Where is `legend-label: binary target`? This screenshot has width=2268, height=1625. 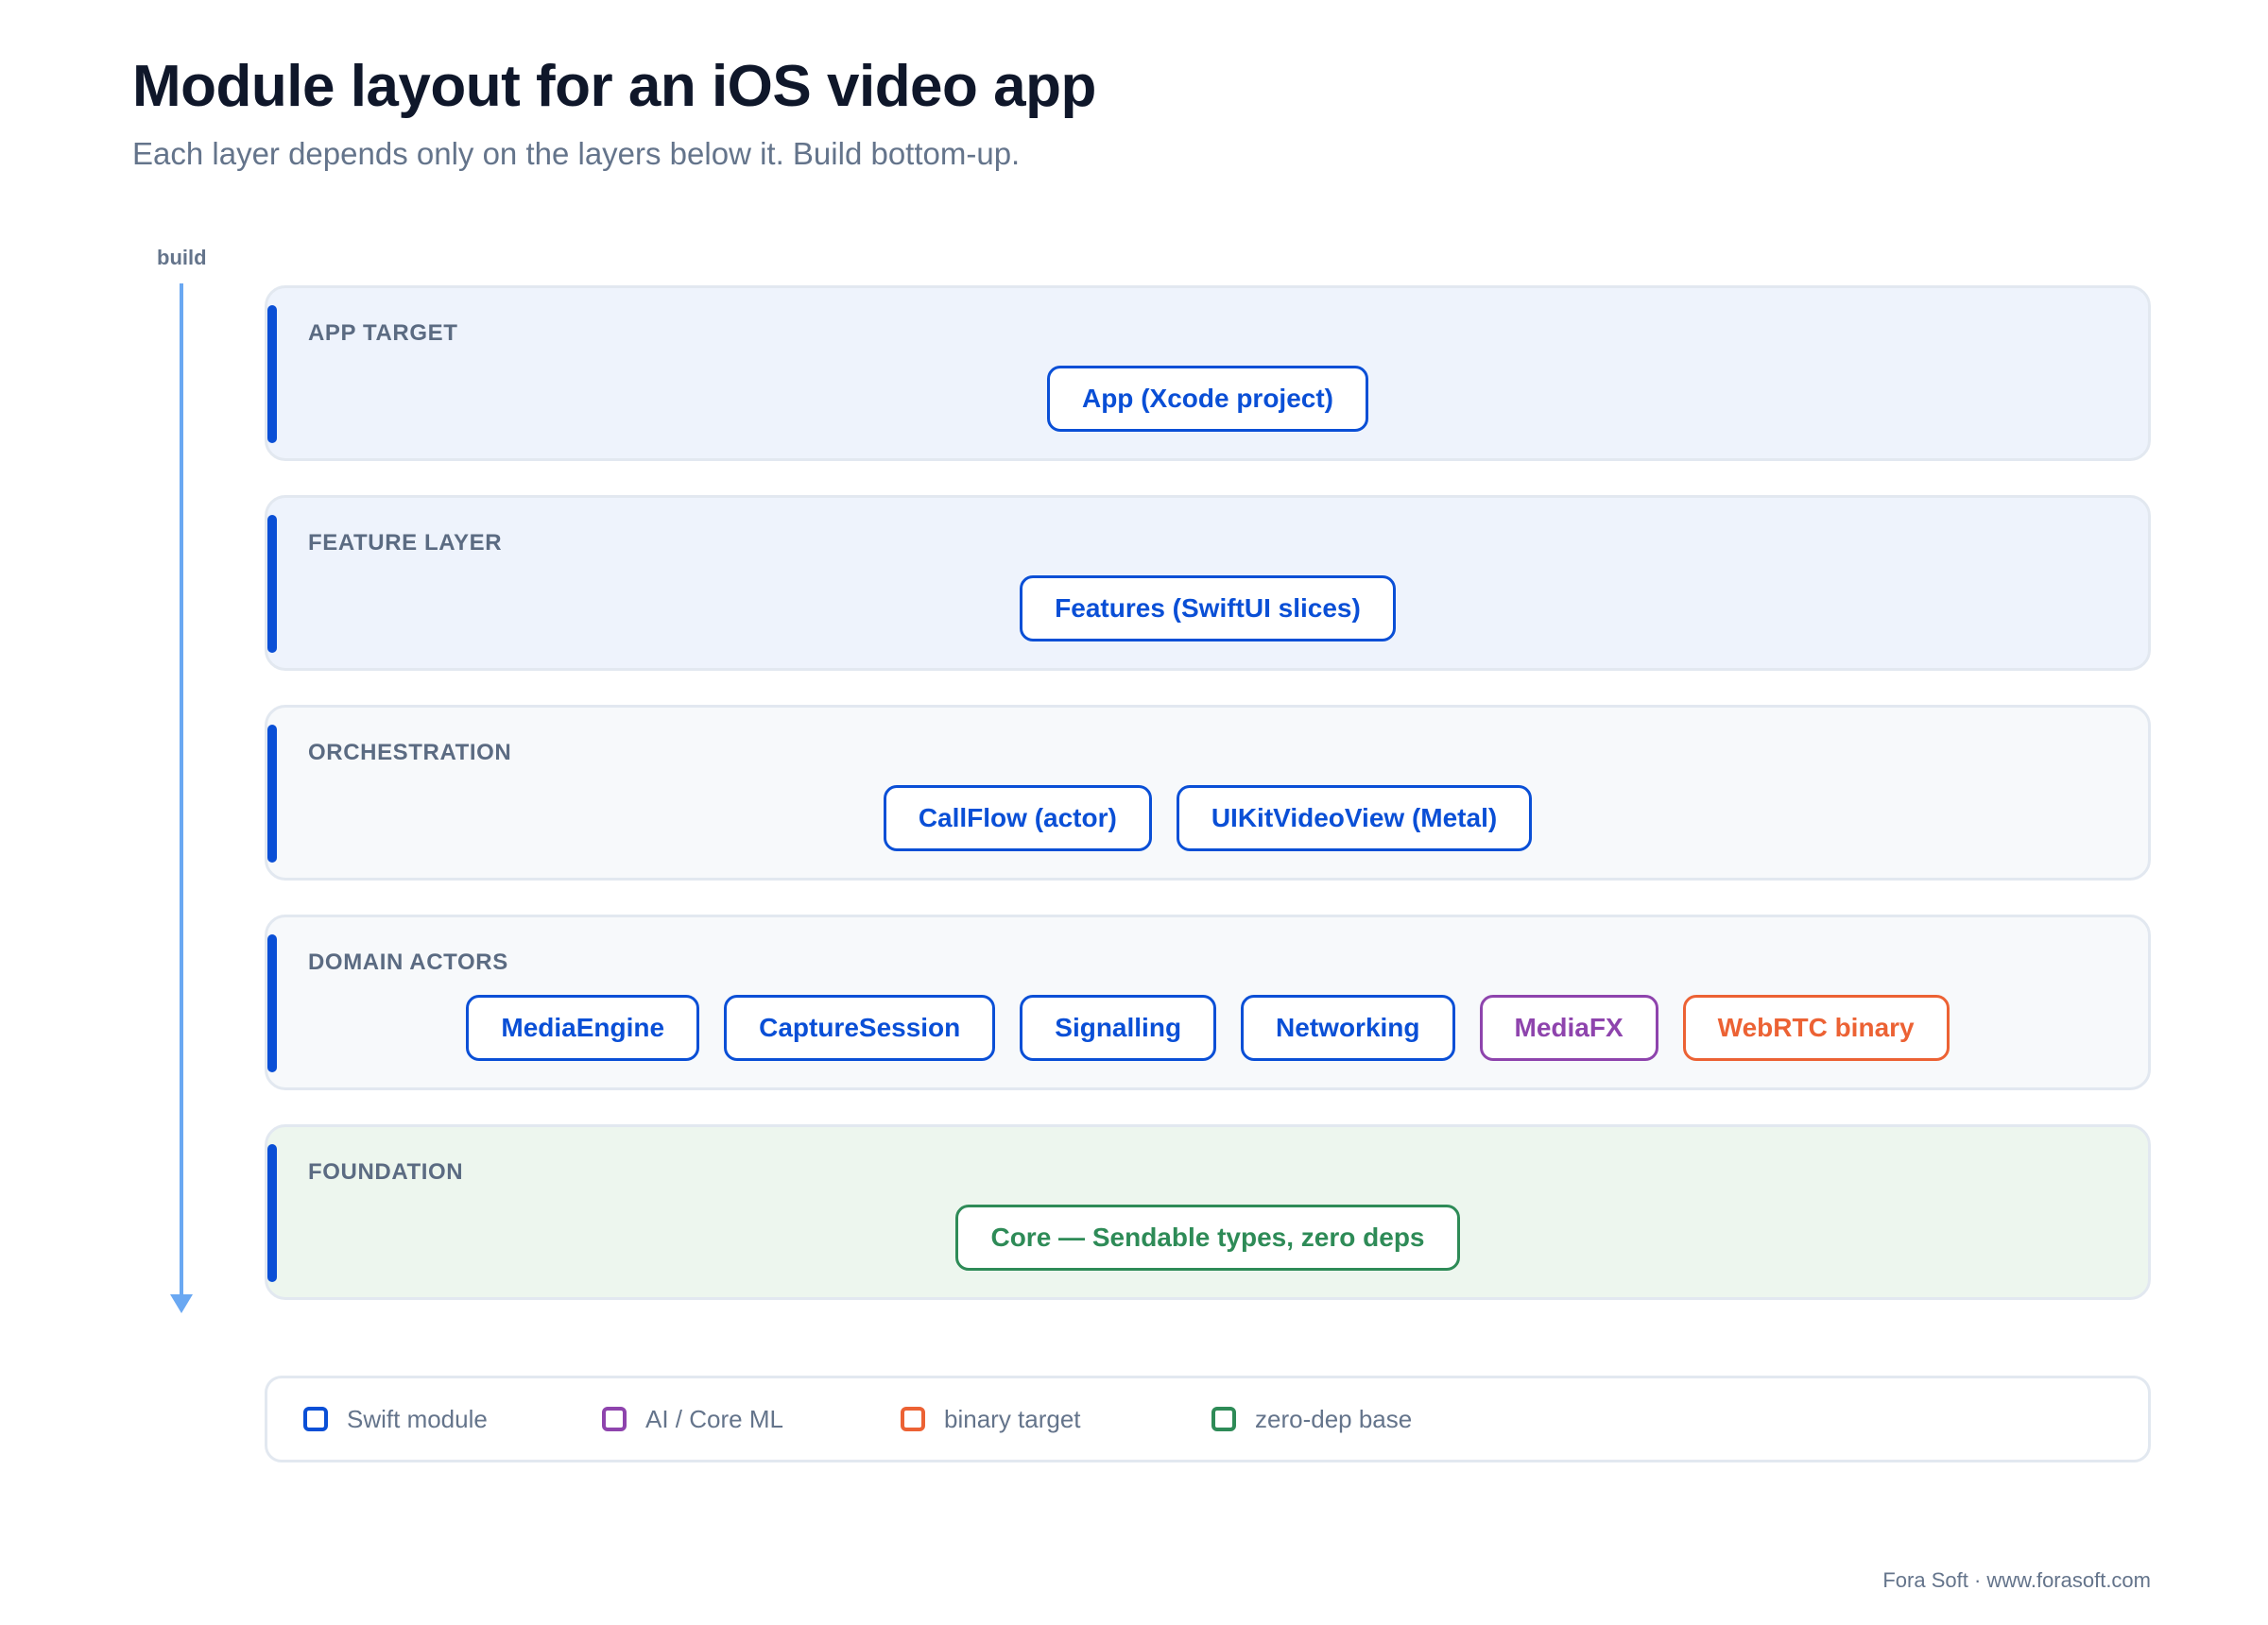 legend-label: binary target is located at coordinates (1012, 1419).